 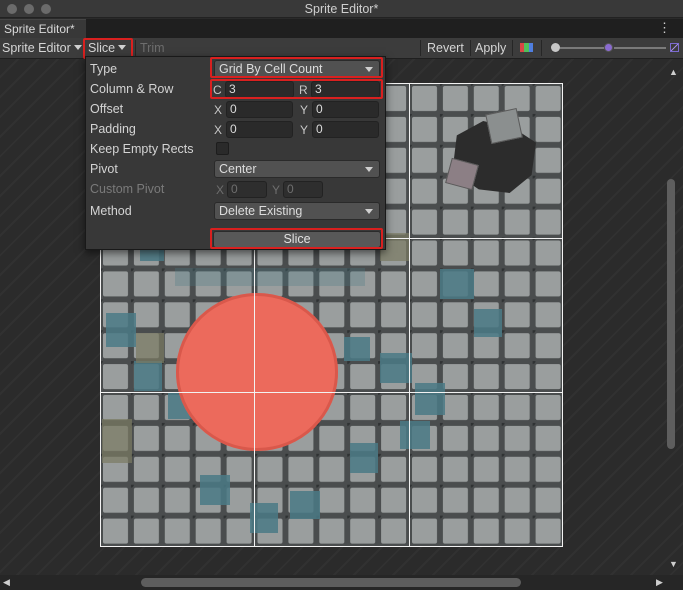 What do you see at coordinates (104, 169) in the screenshot?
I see `pivot-label: Pivot` at bounding box center [104, 169].